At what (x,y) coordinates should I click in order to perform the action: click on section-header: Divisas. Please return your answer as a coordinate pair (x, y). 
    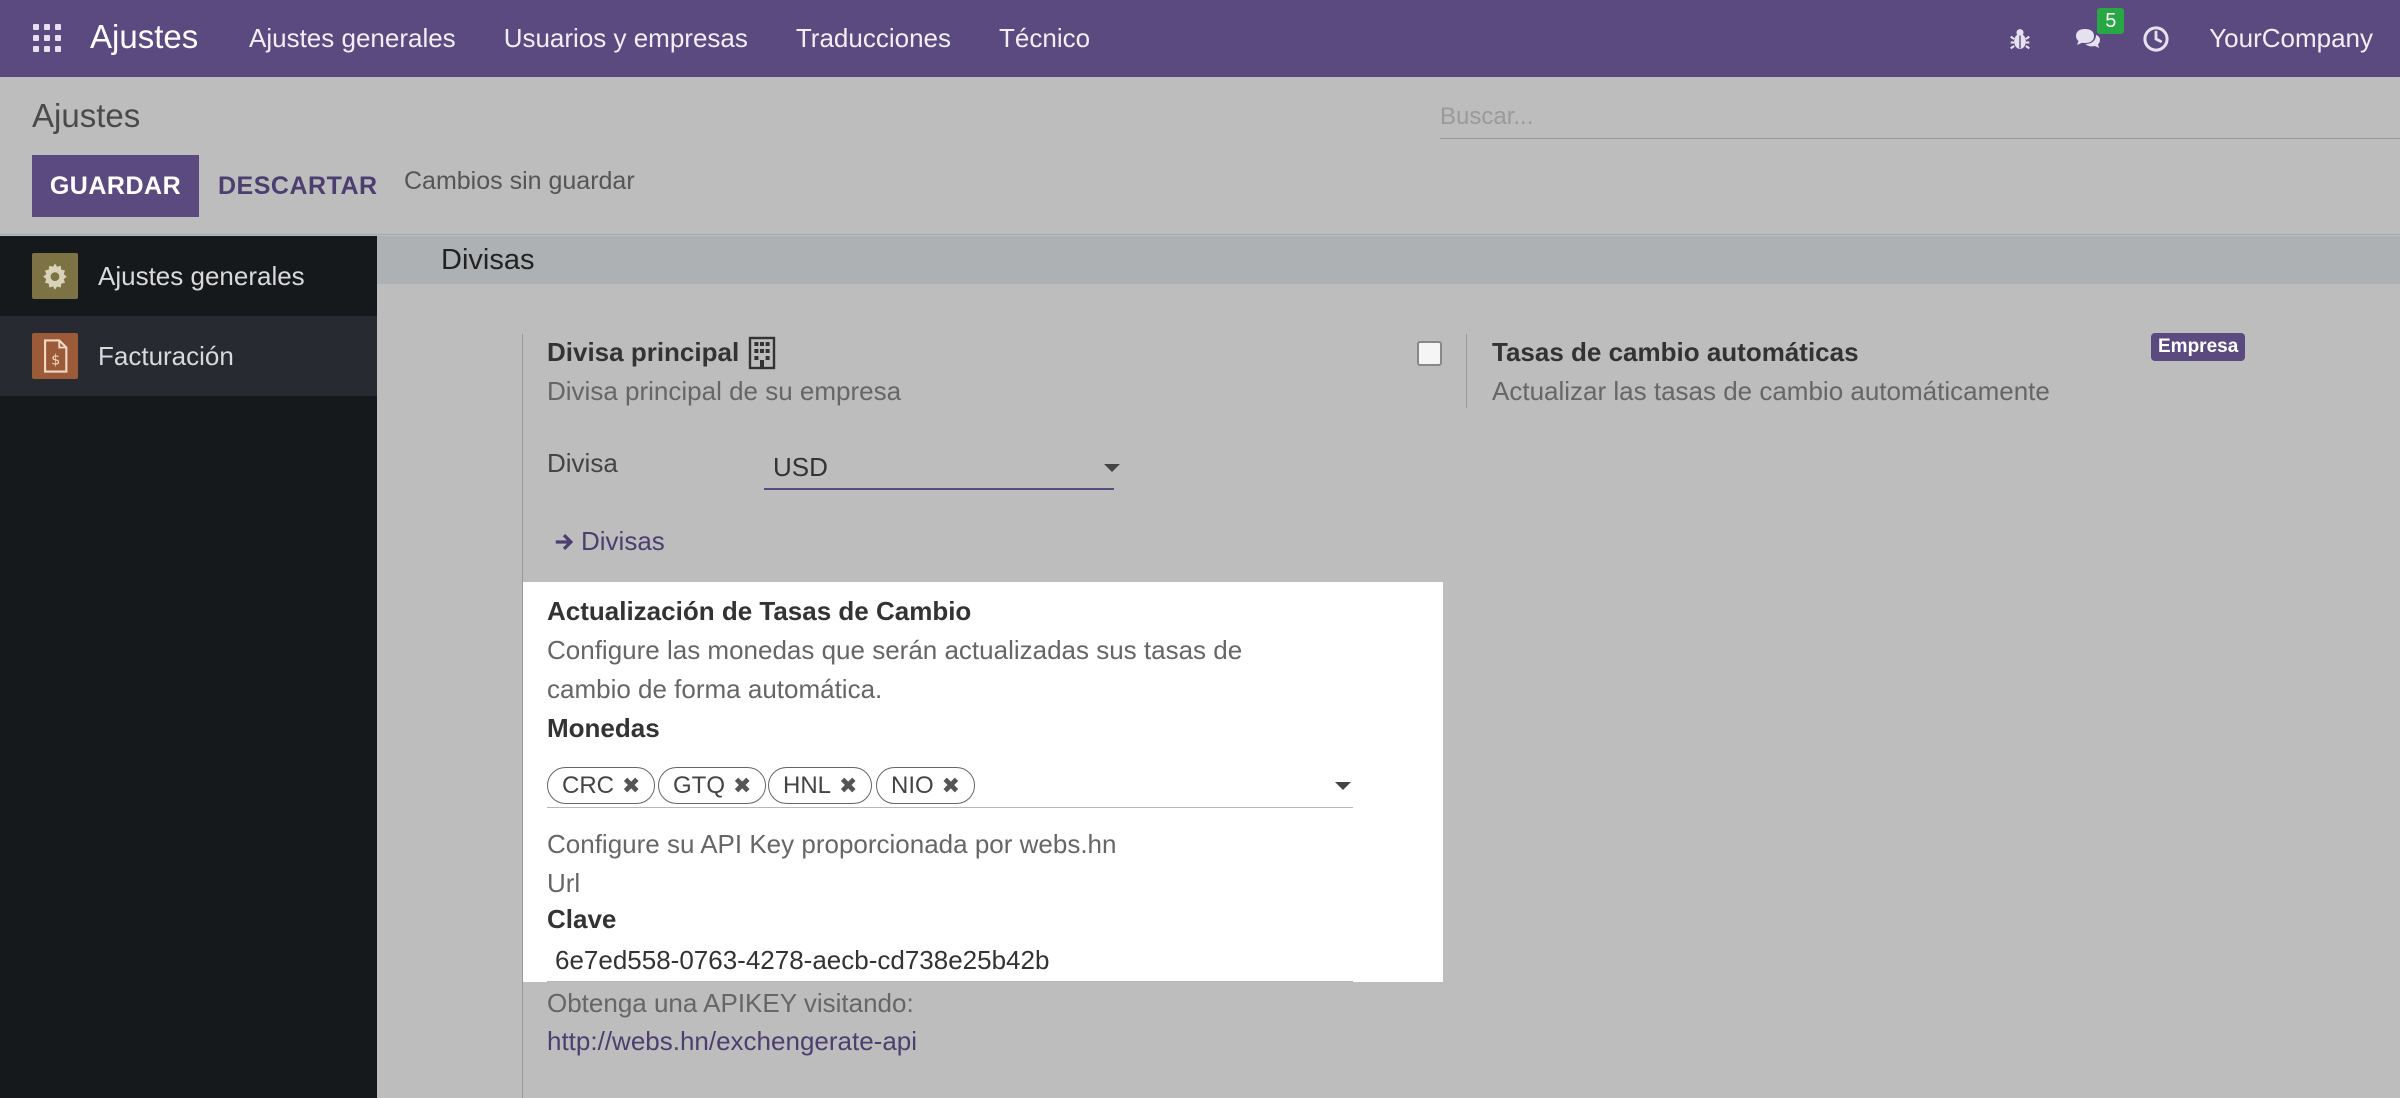
    Looking at the image, I should click on (1388, 260).